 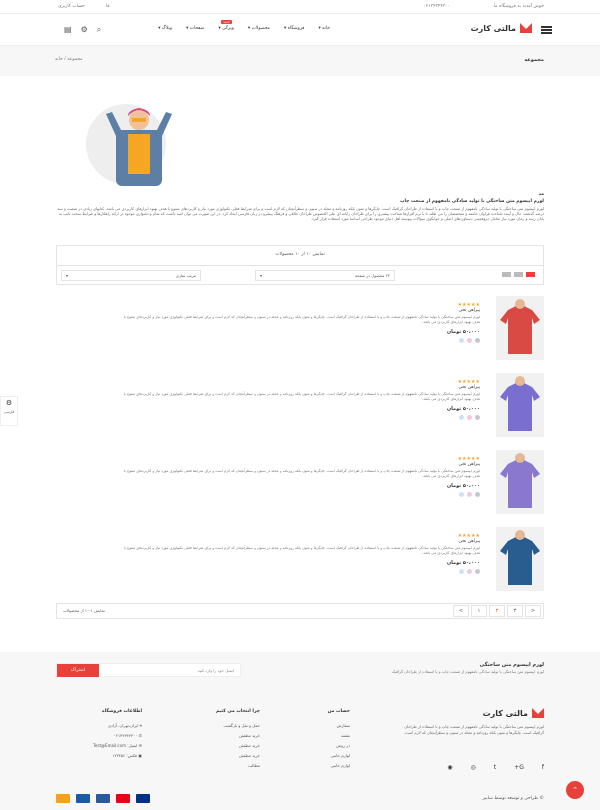 I want to click on sort-select: مرتب سازی ▾, so click(x=131, y=275).